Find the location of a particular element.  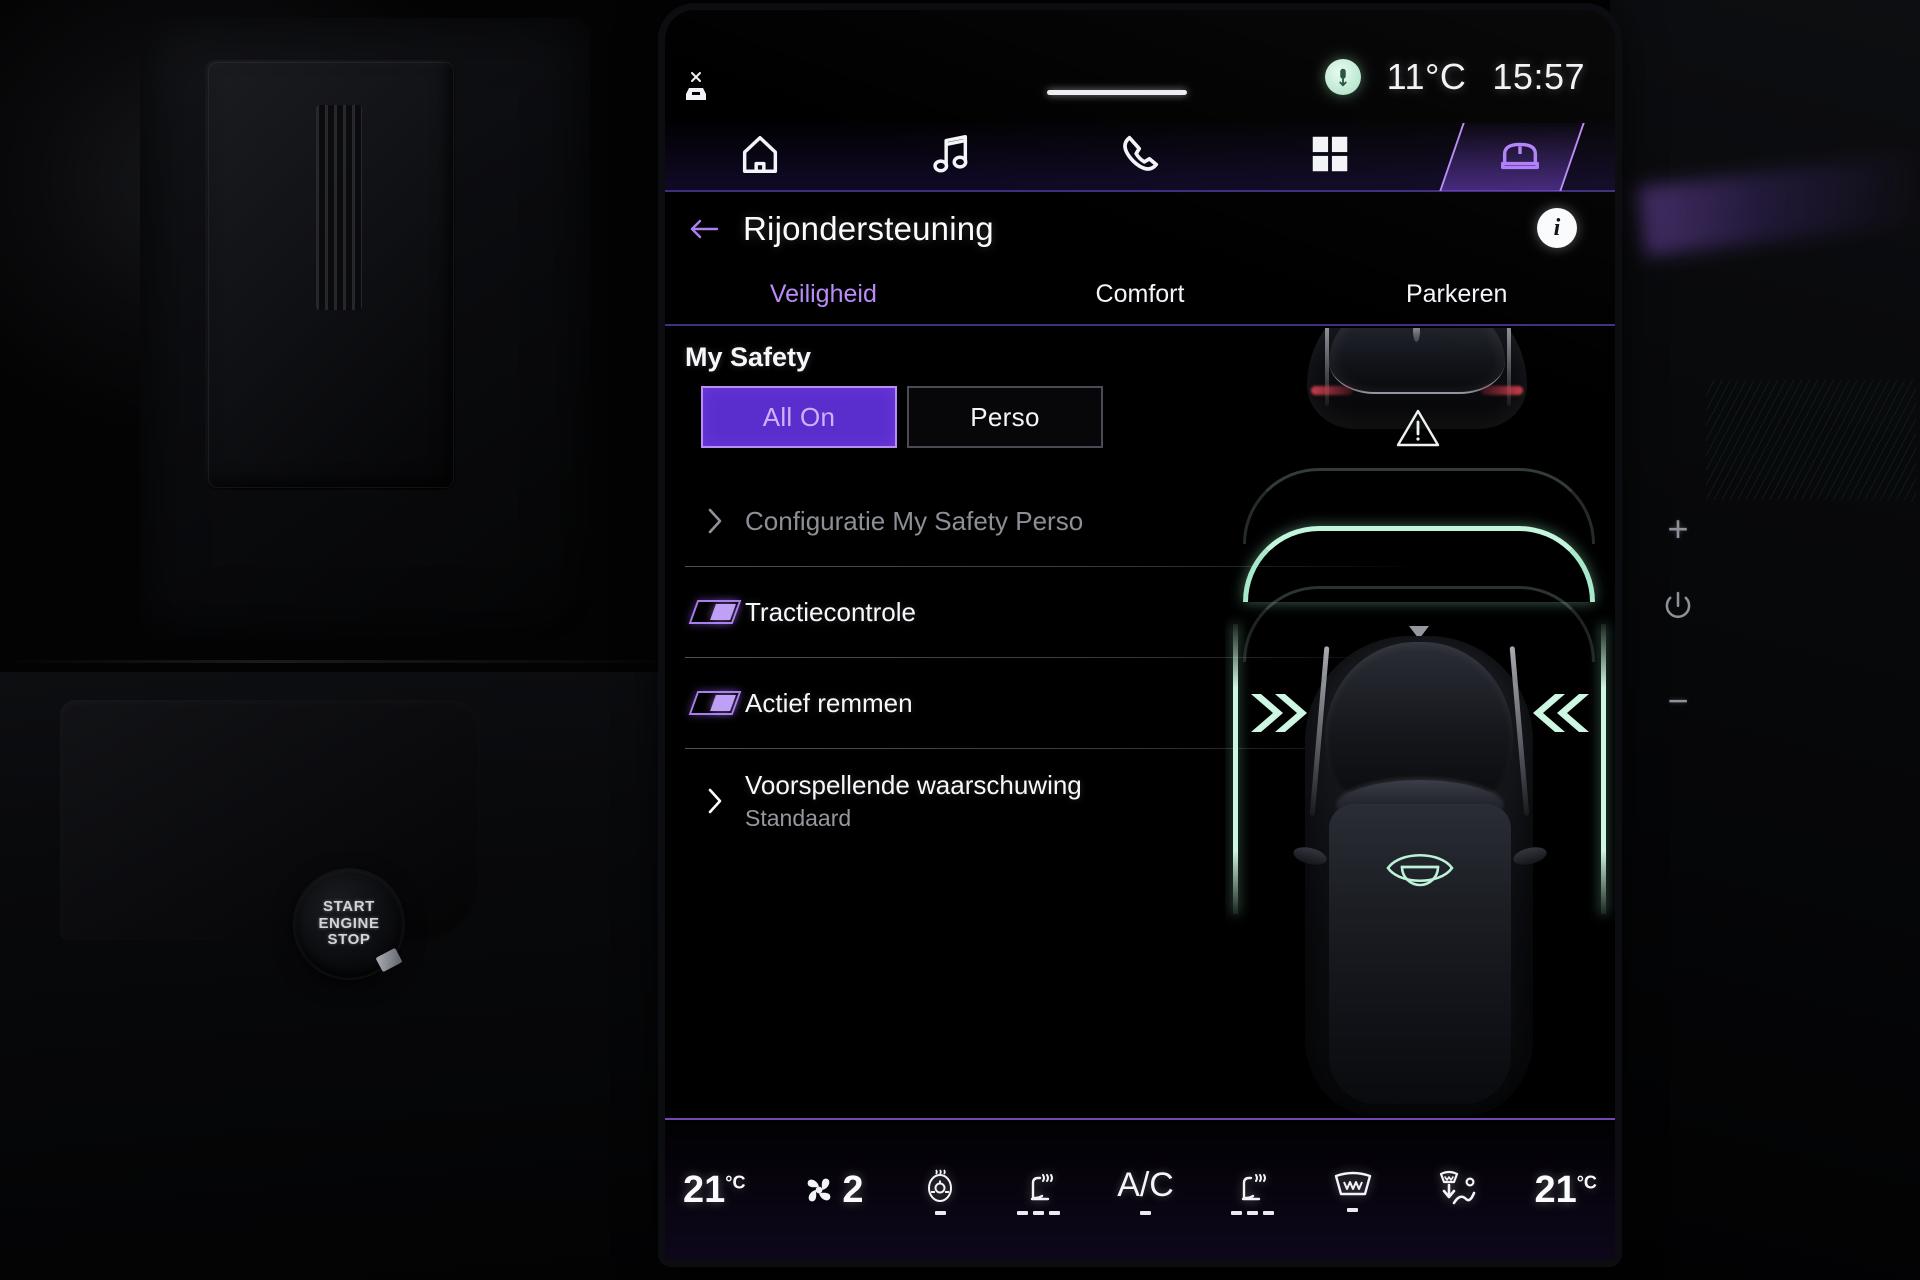

driver-temp-unit: °C is located at coordinates (735, 1181).